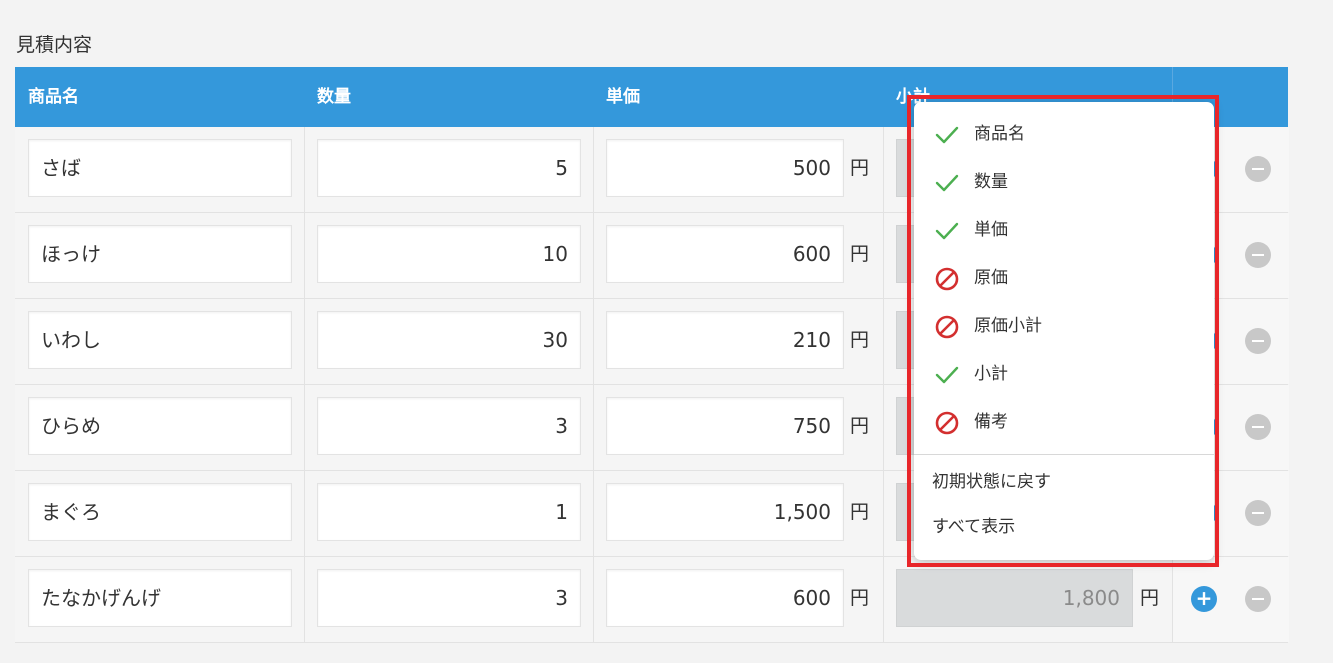 This screenshot has height=663, width=1333. I want to click on product-name-input: いわし, so click(160, 340).